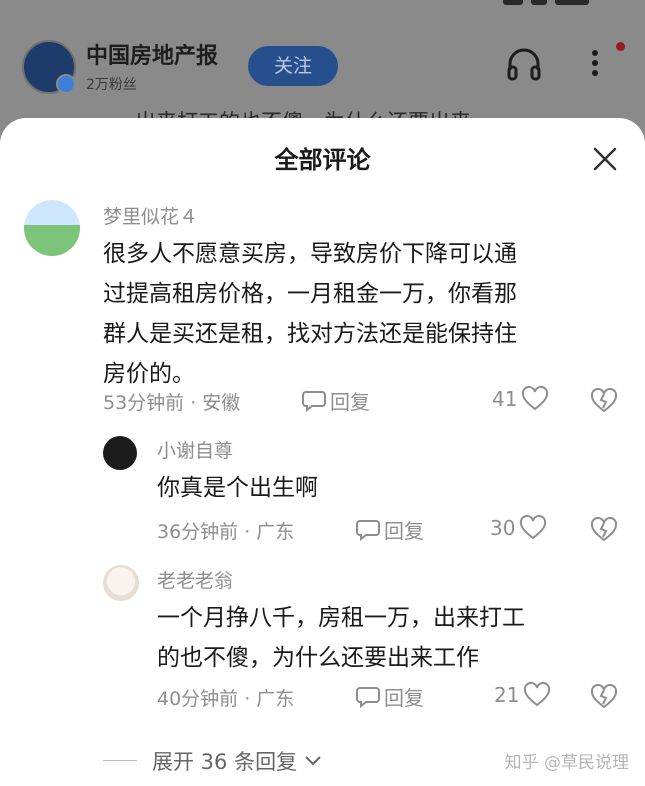  I want to click on headphone-icon, so click(524, 65).